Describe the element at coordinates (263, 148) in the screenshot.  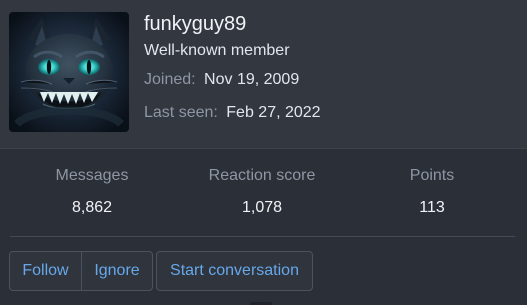
I see `header-divider` at that location.